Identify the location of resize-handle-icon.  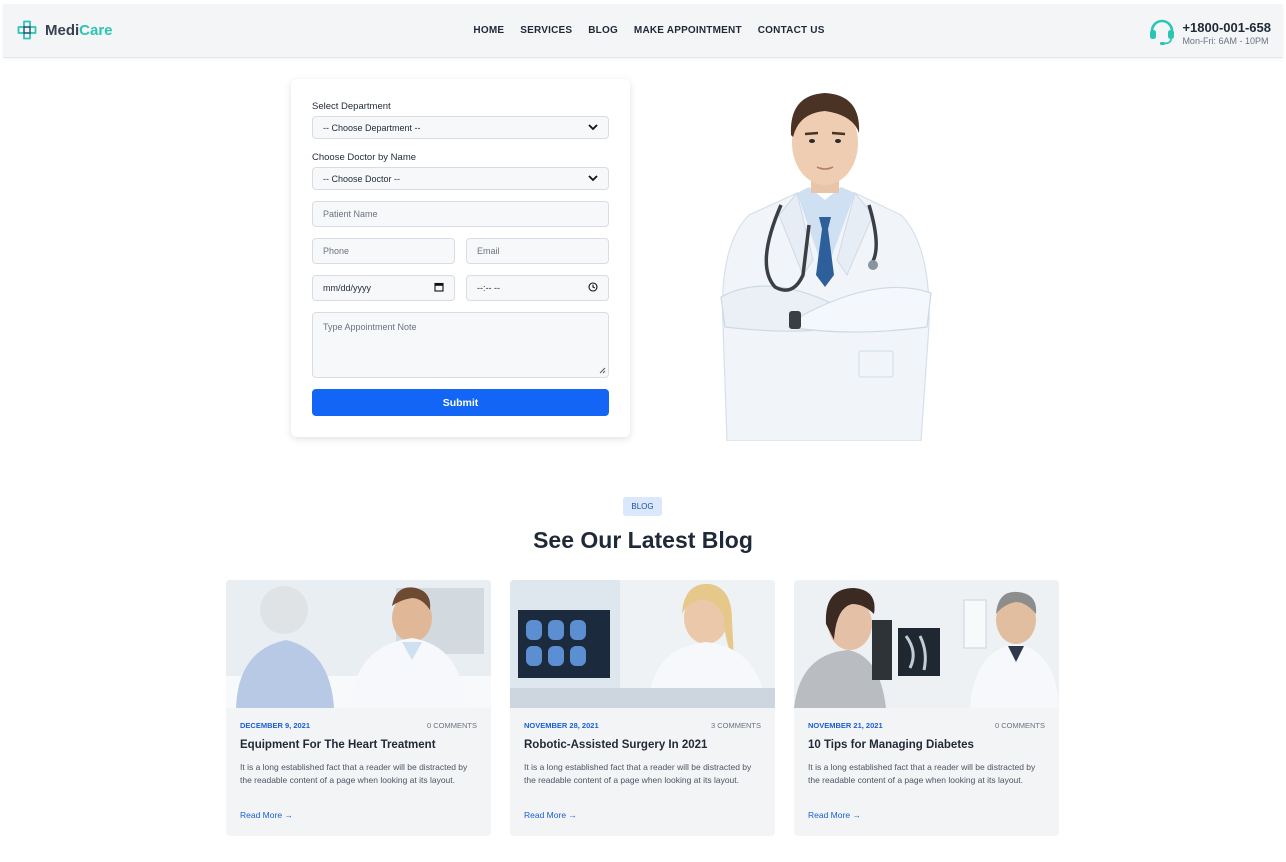
(602, 371).